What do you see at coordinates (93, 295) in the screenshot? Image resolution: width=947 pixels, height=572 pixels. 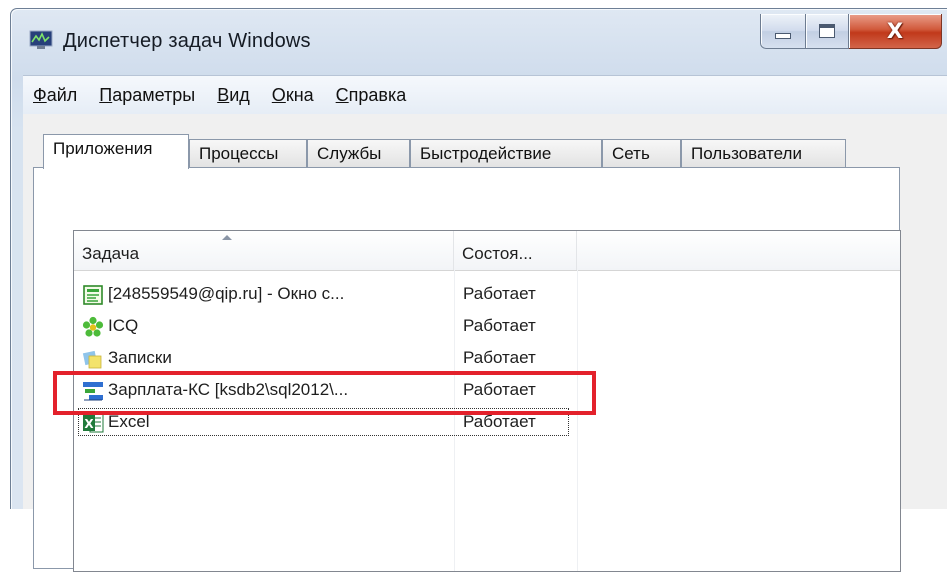 I see `qip-chat-icon` at bounding box center [93, 295].